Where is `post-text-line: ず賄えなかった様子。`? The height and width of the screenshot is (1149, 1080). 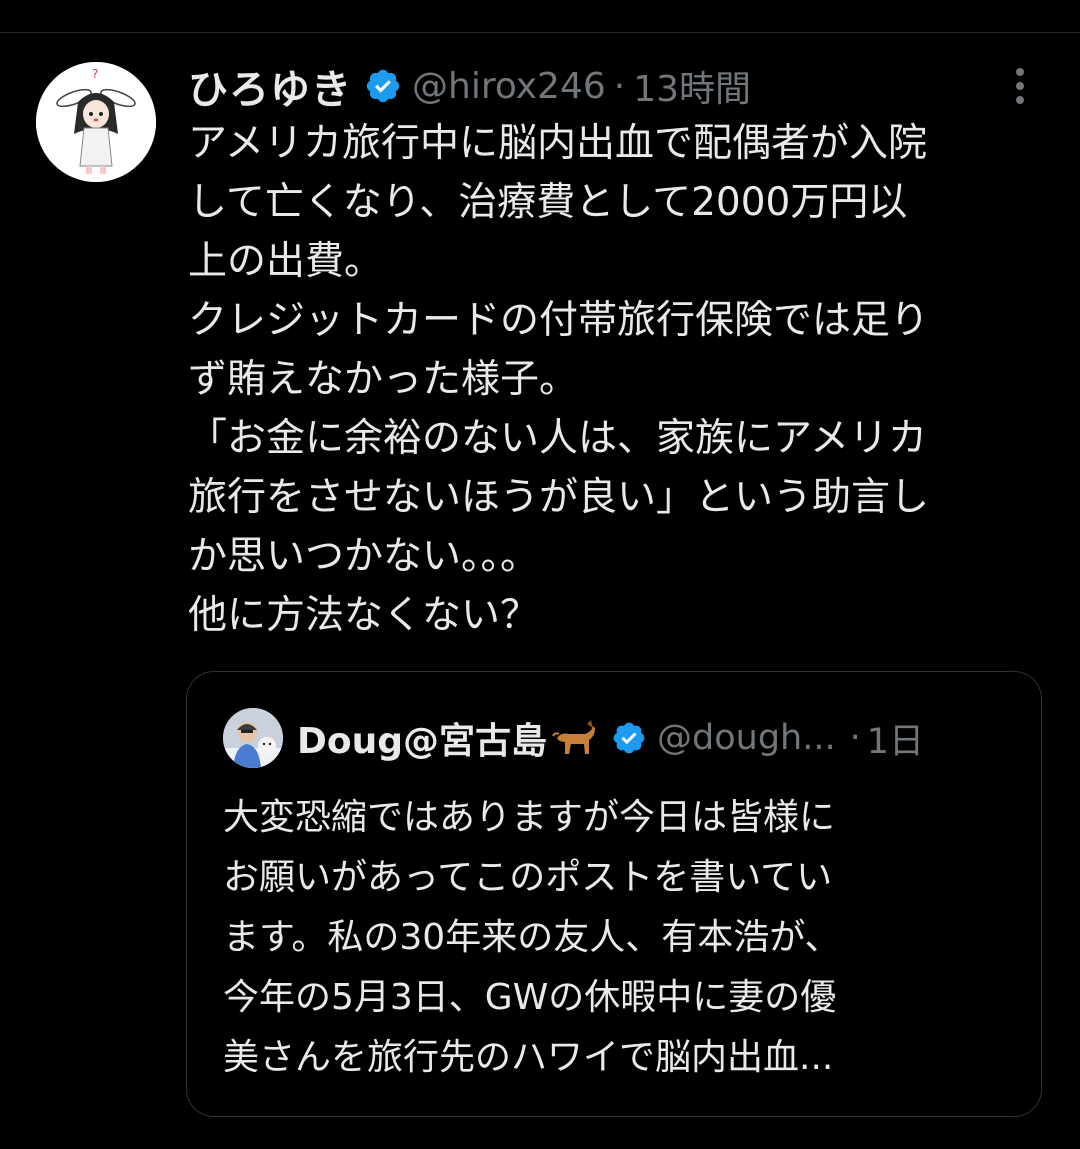 post-text-line: ず賄えなかった様子。 is located at coordinates (383, 379).